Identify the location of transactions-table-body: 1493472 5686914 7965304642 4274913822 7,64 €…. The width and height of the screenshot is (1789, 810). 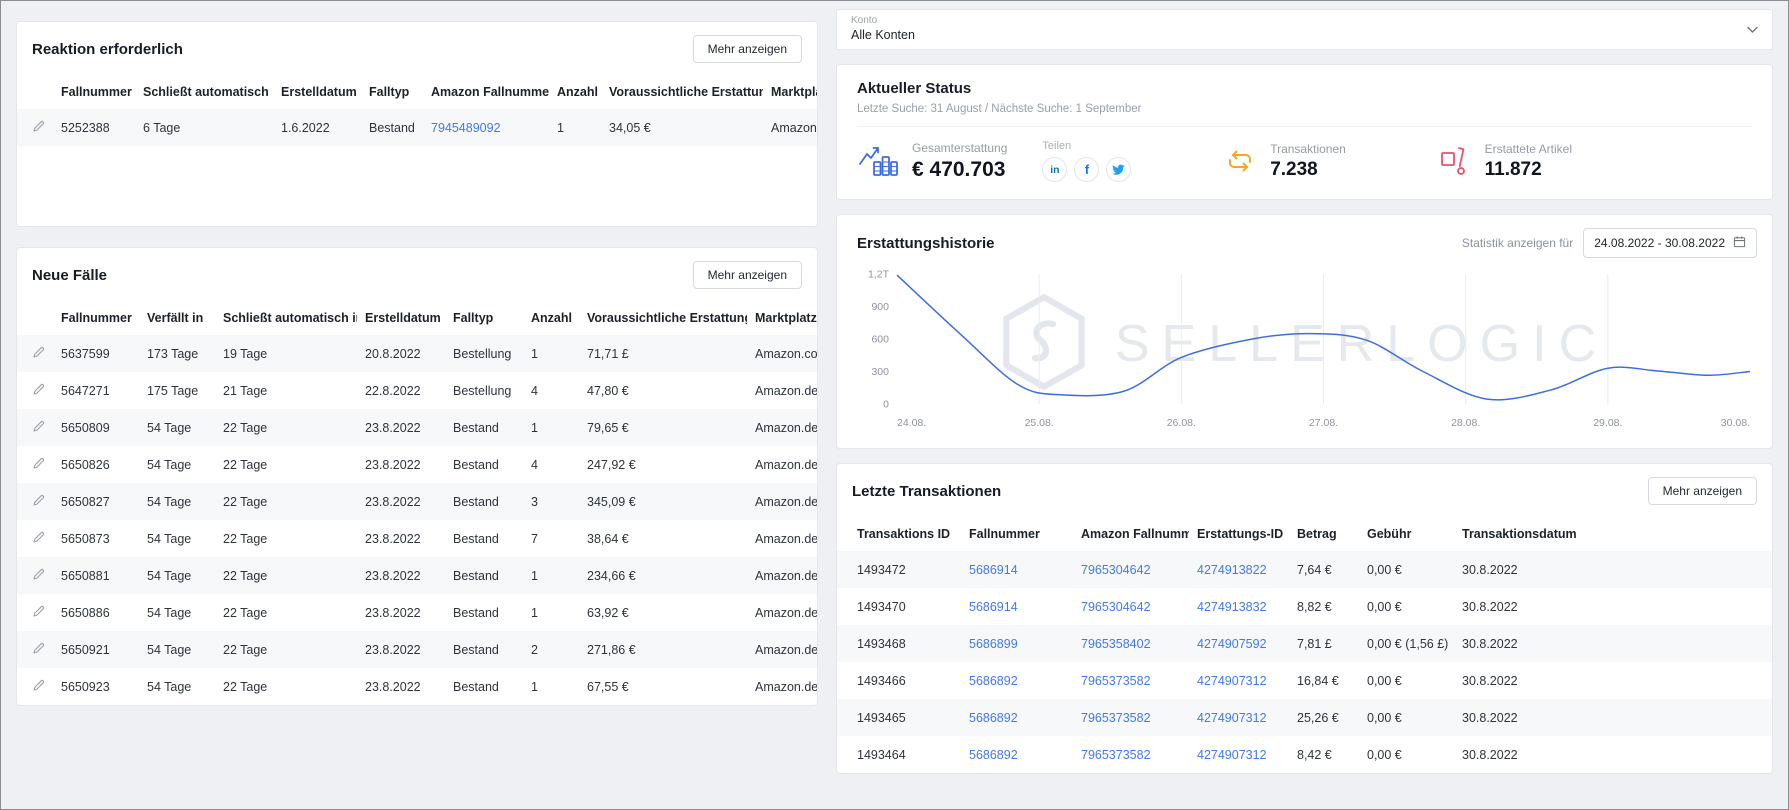
(1304, 662).